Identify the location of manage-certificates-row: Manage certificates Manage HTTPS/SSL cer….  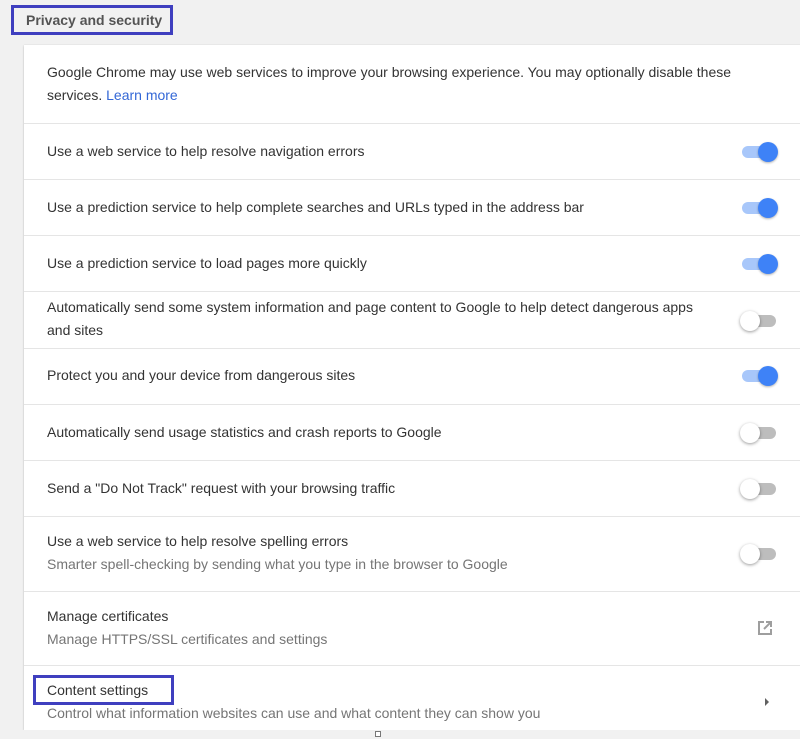
(412, 628).